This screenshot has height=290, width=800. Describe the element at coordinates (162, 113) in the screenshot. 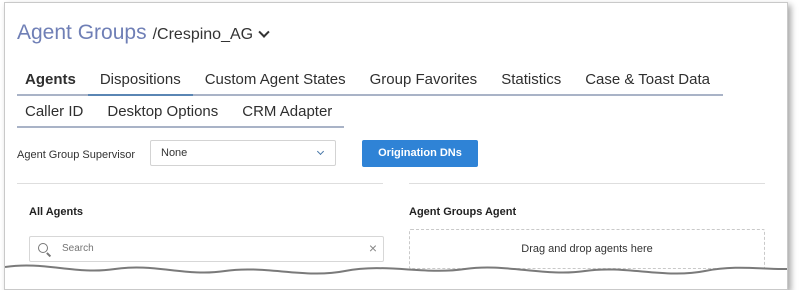

I see `tab-desktop-options: Desktop Options` at that location.